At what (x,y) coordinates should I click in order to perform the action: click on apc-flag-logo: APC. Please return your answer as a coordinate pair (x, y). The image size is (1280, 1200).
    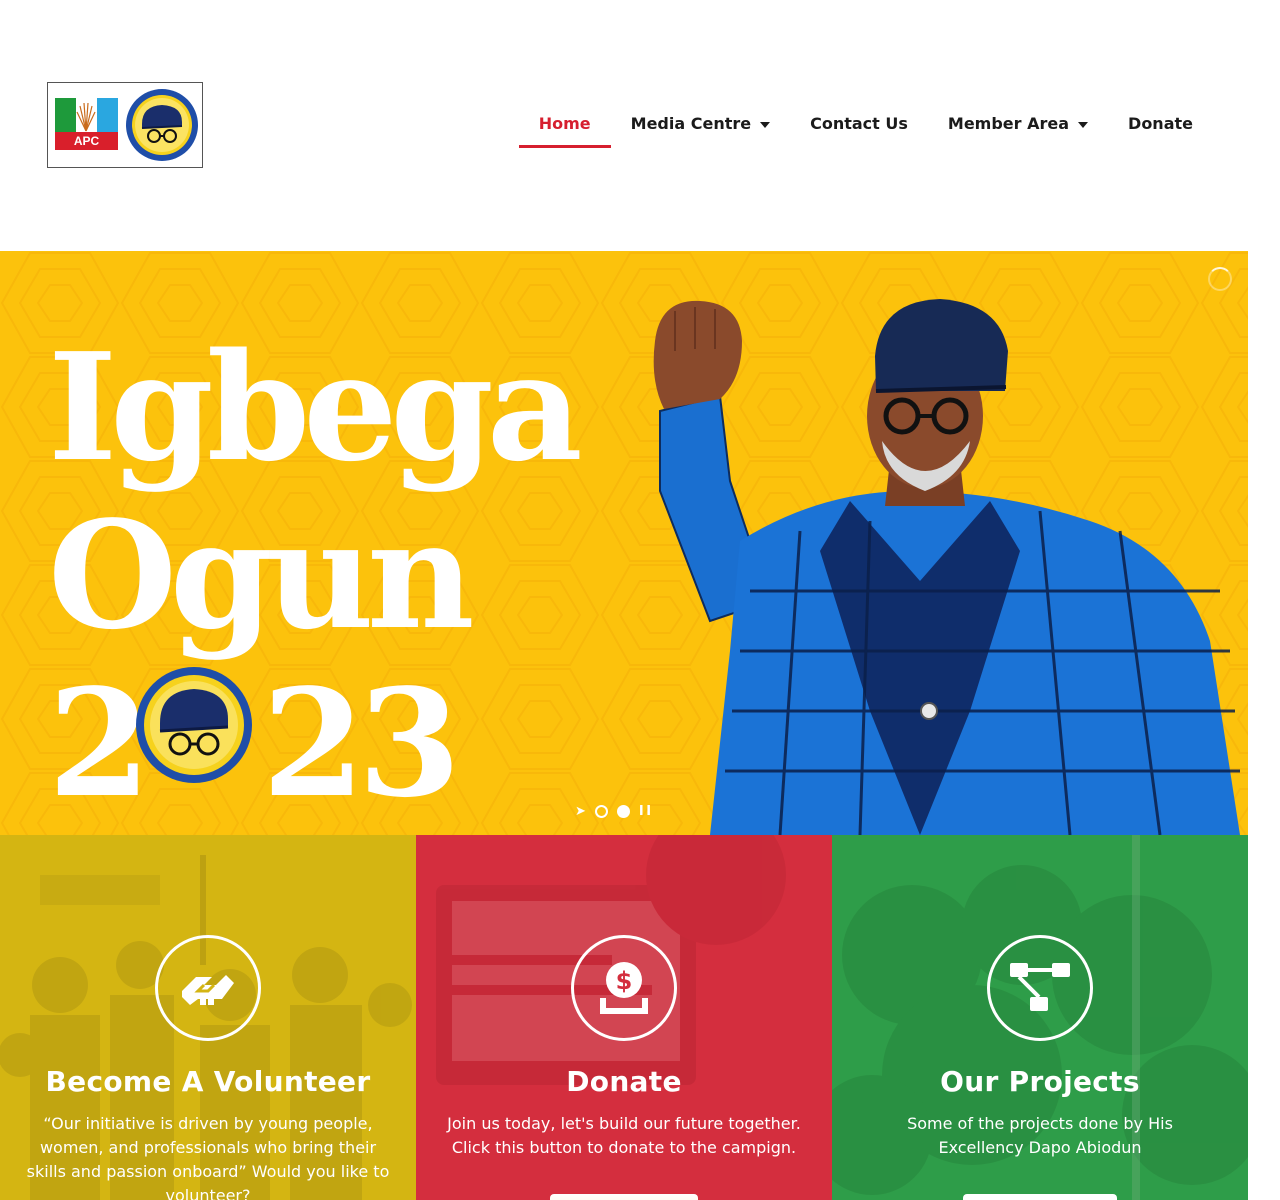
    Looking at the image, I should click on (86, 124).